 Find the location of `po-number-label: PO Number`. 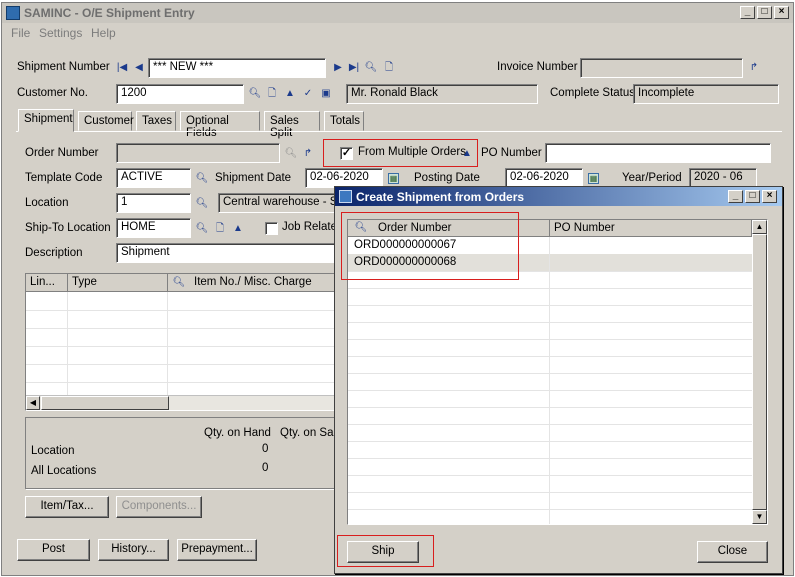

po-number-label: PO Number is located at coordinates (511, 153).